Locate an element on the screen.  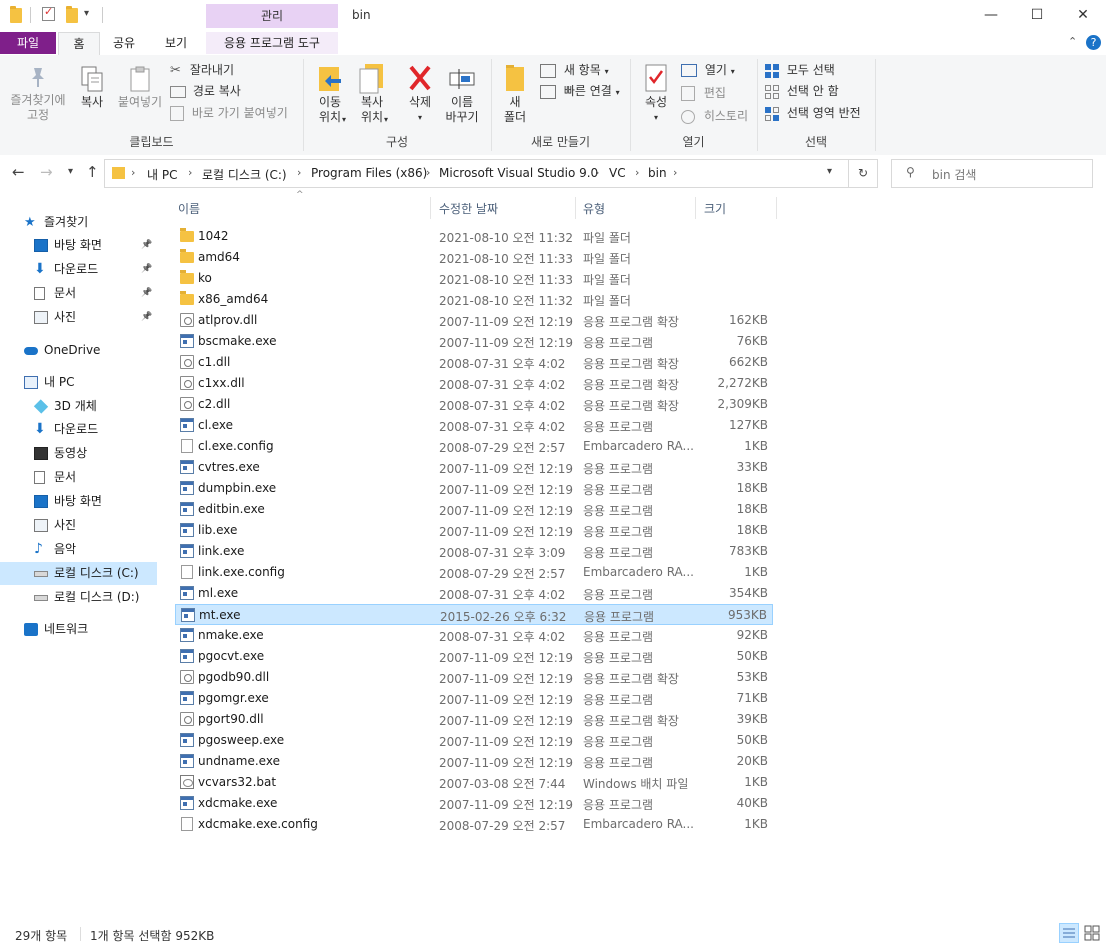
breadcrumb-local-disk: 로컬 디스크 (C:) is located at coordinates (244, 174).